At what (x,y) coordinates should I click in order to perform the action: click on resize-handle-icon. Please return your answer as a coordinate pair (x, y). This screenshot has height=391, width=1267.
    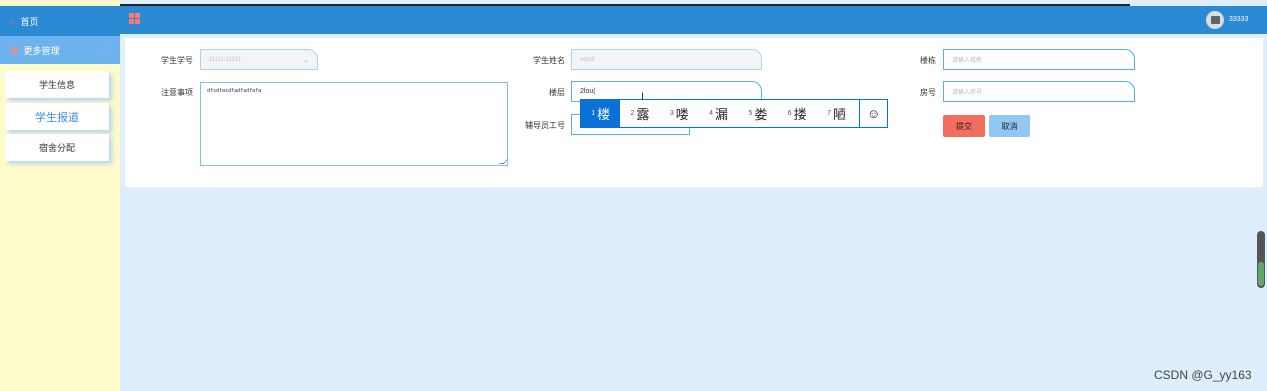
    Looking at the image, I should click on (503, 161).